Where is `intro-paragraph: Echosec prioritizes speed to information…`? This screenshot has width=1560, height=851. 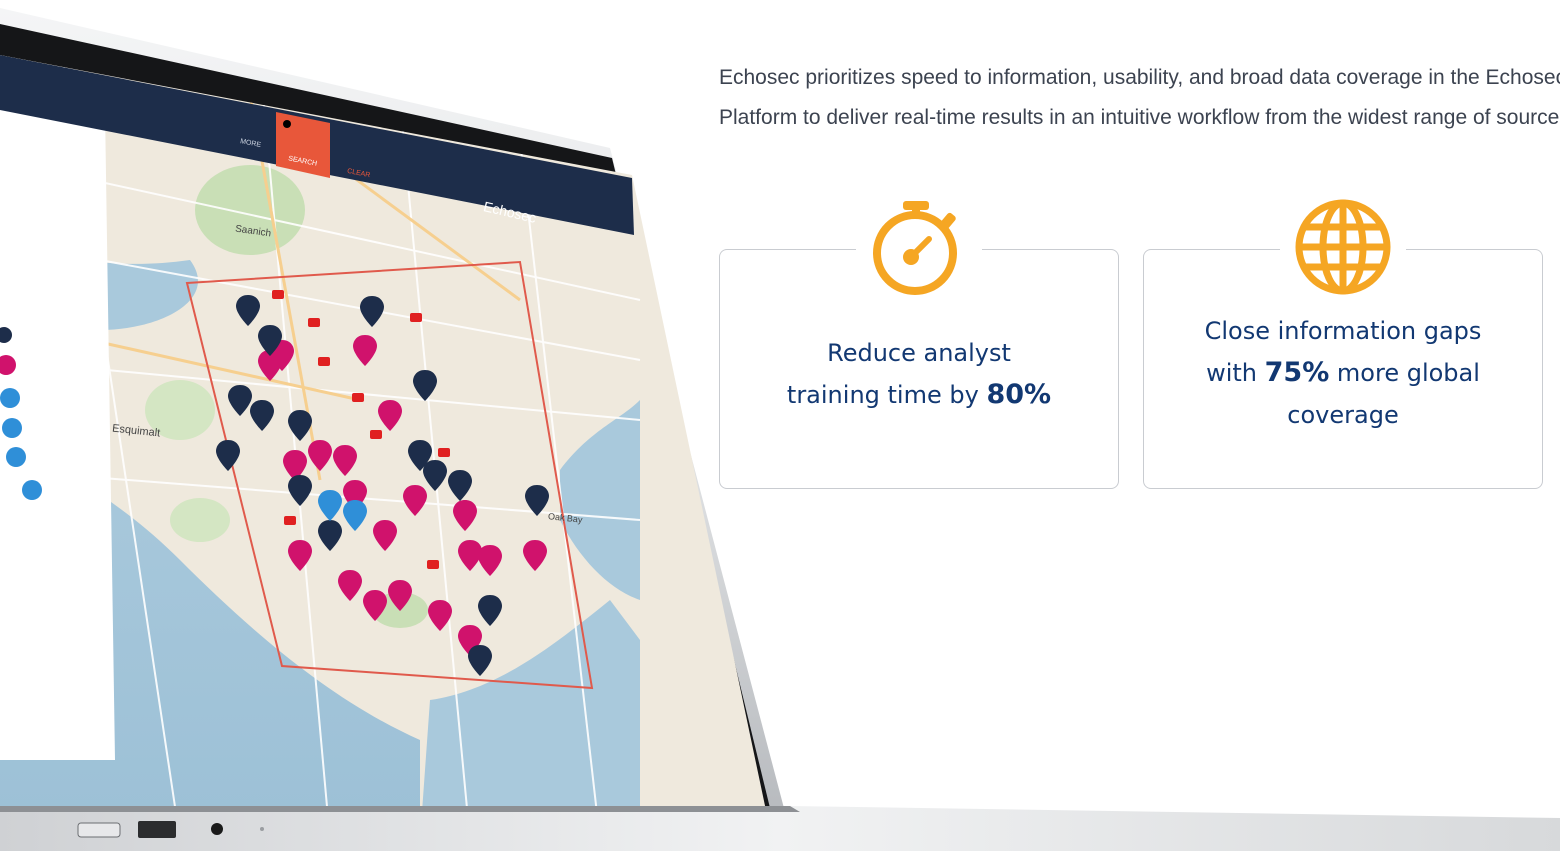 intro-paragraph: Echosec prioritizes speed to information… is located at coordinates (1139, 98).